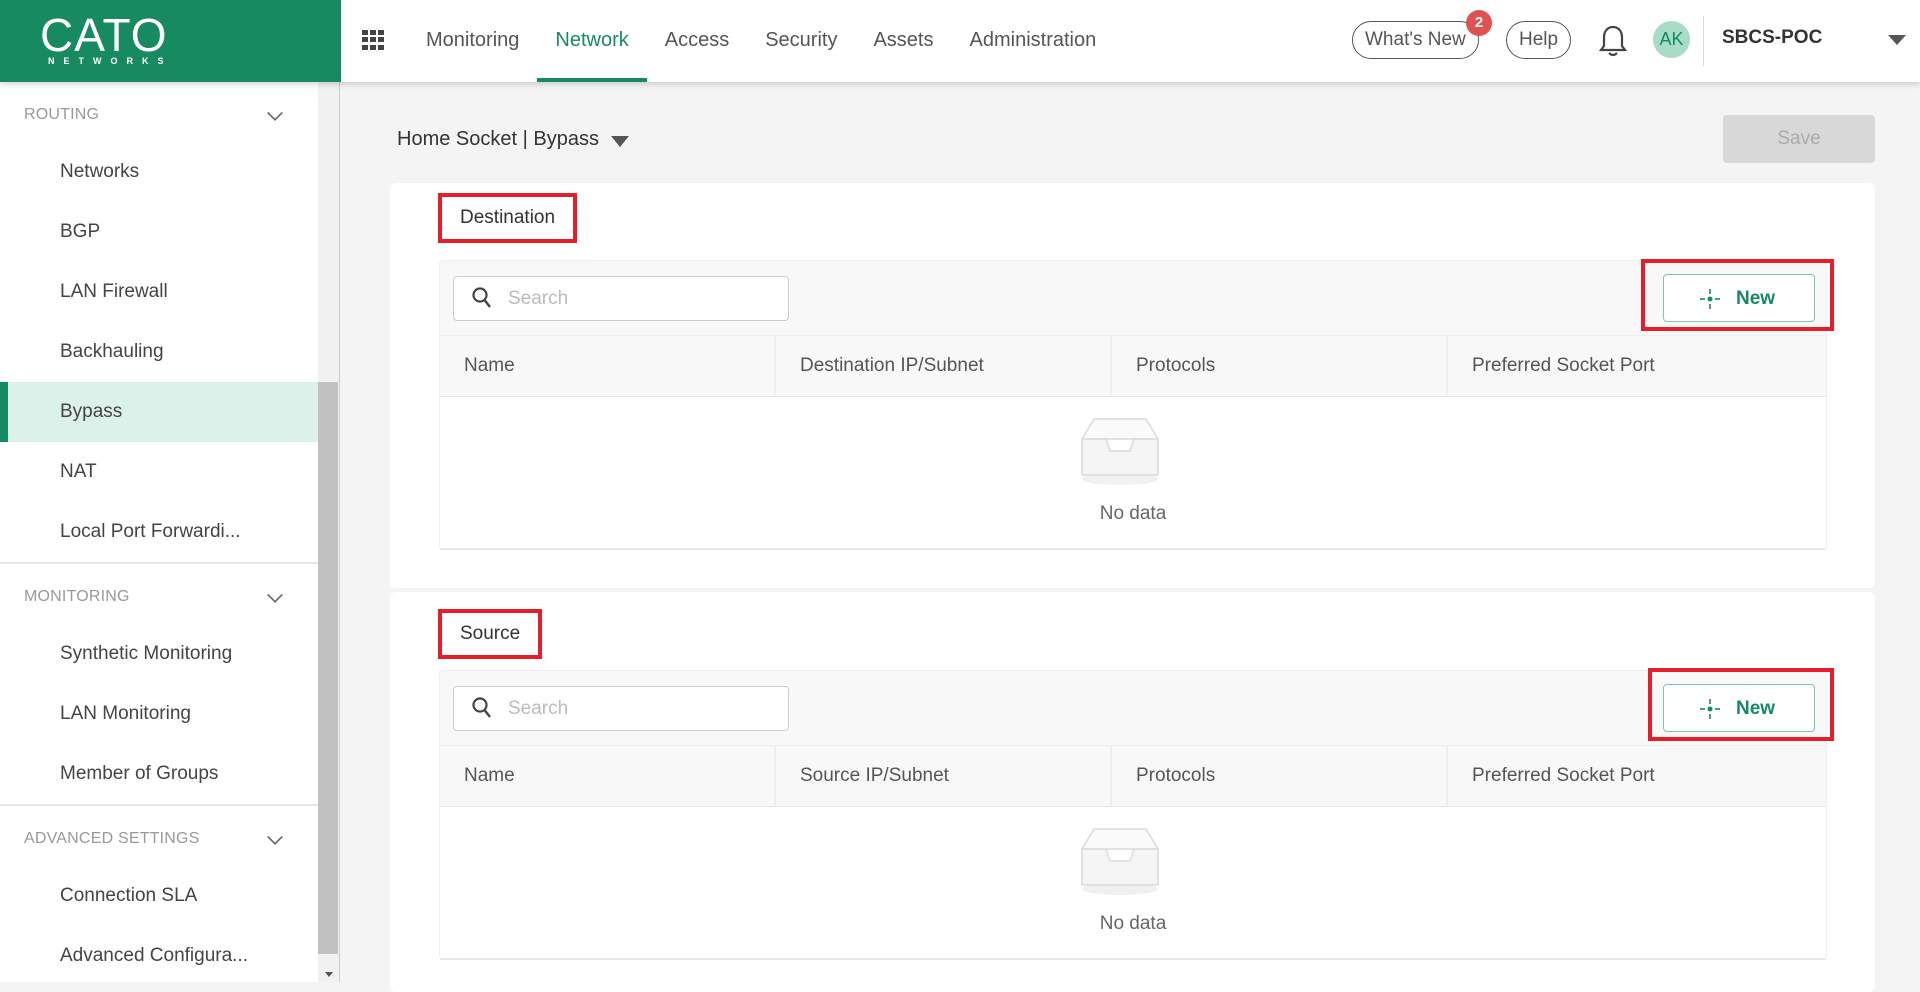 The image size is (1920, 992). I want to click on new-source-button: New, so click(1739, 708).